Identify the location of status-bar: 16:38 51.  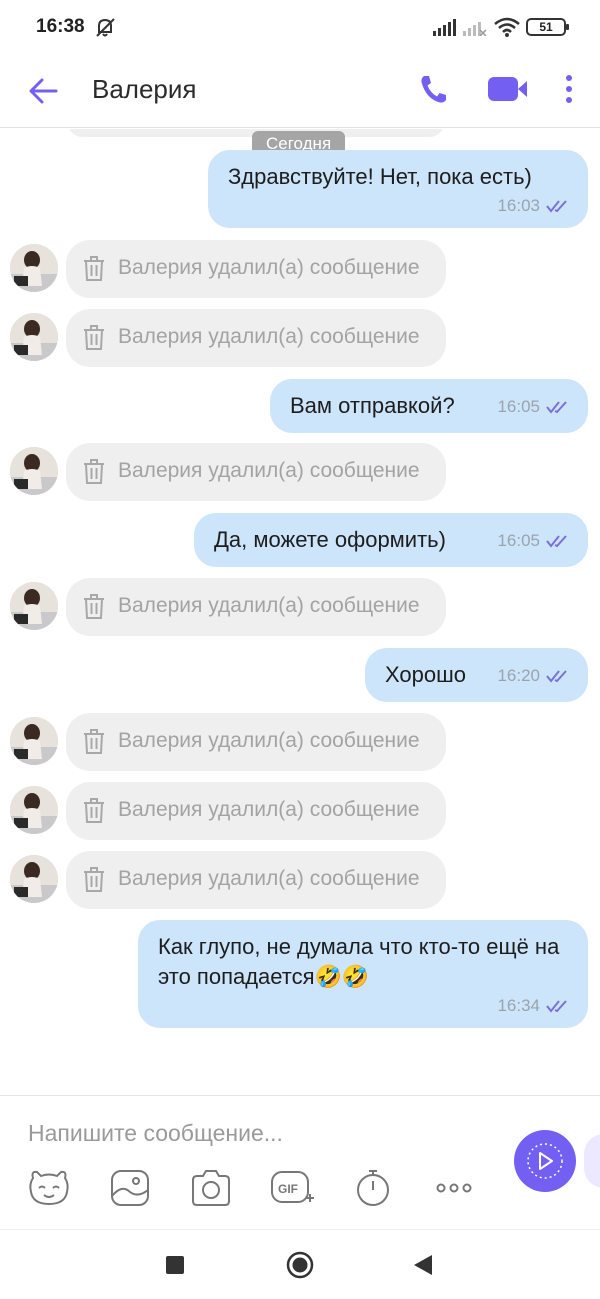
(300, 28).